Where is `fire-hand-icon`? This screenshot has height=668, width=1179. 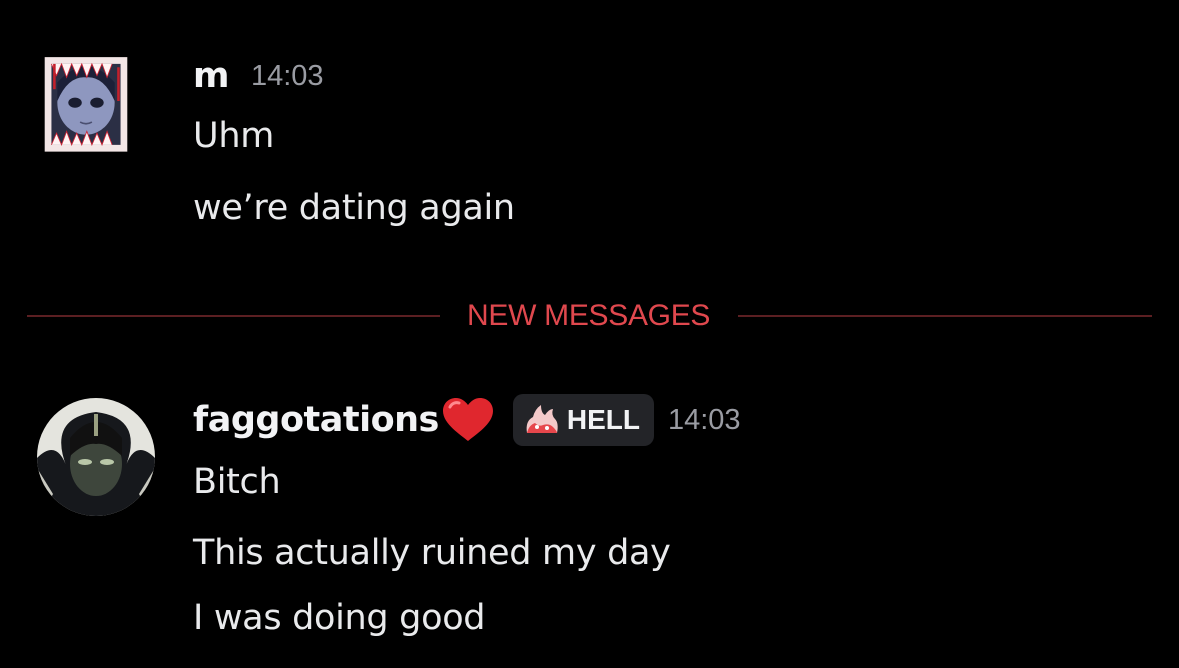
fire-hand-icon is located at coordinates (542, 420).